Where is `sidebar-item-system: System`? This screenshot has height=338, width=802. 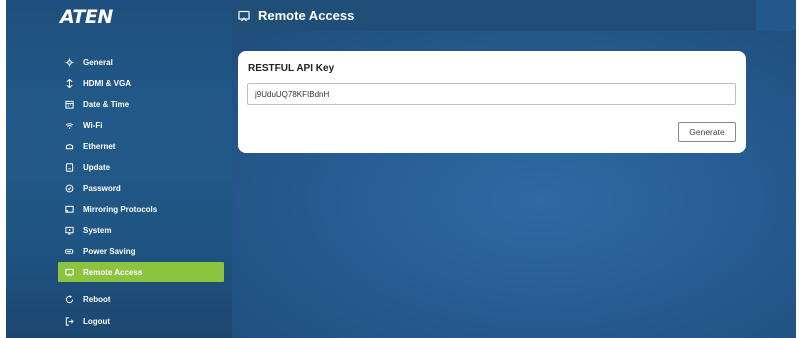
sidebar-item-system: System is located at coordinates (141, 230).